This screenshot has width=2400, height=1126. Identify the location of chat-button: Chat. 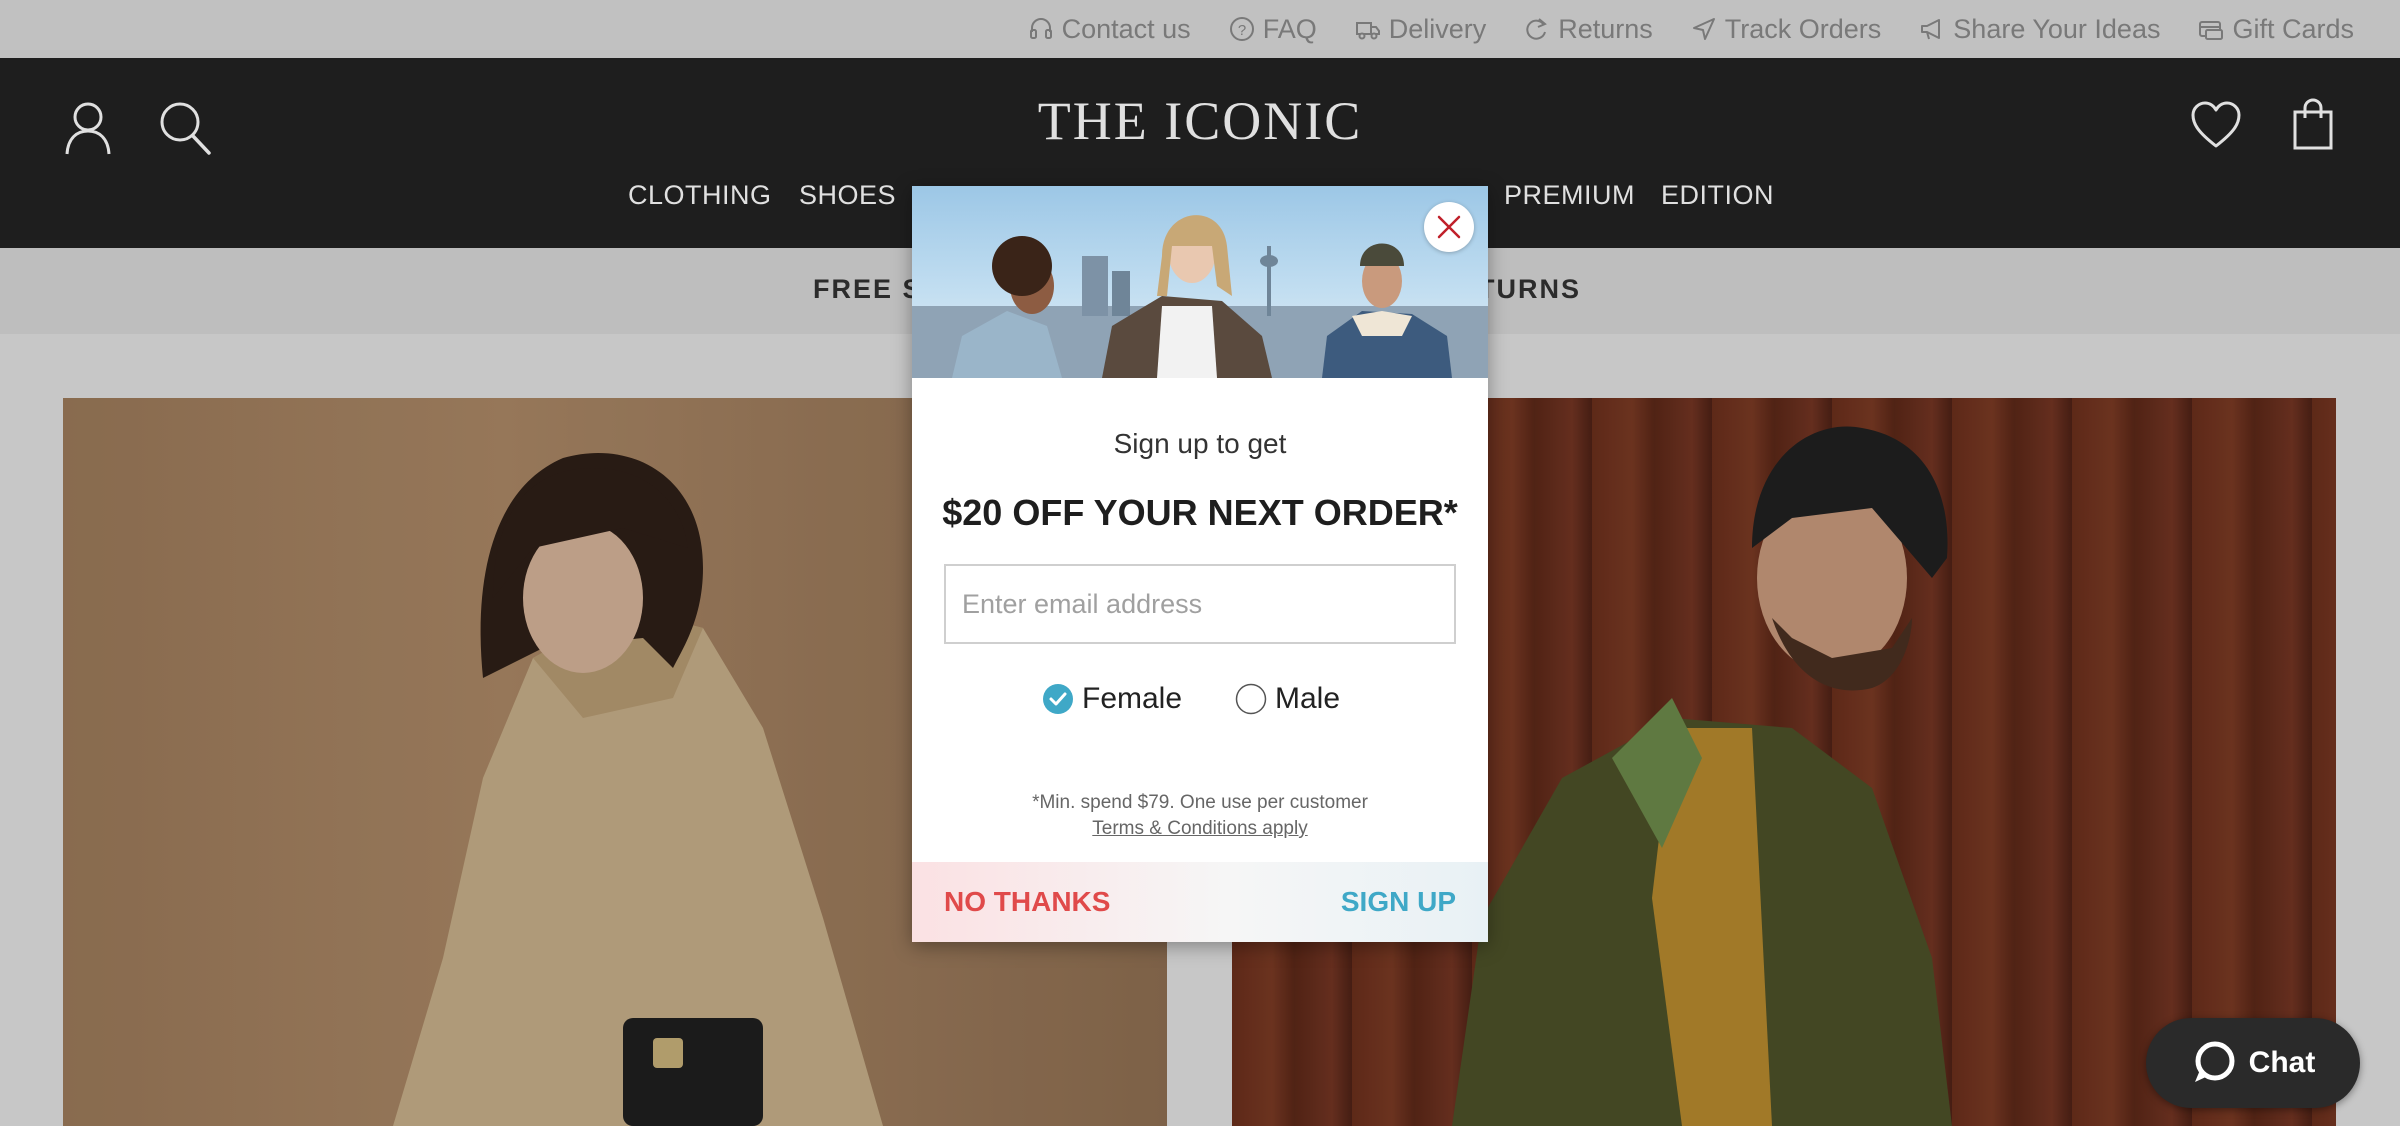
(2253, 1063).